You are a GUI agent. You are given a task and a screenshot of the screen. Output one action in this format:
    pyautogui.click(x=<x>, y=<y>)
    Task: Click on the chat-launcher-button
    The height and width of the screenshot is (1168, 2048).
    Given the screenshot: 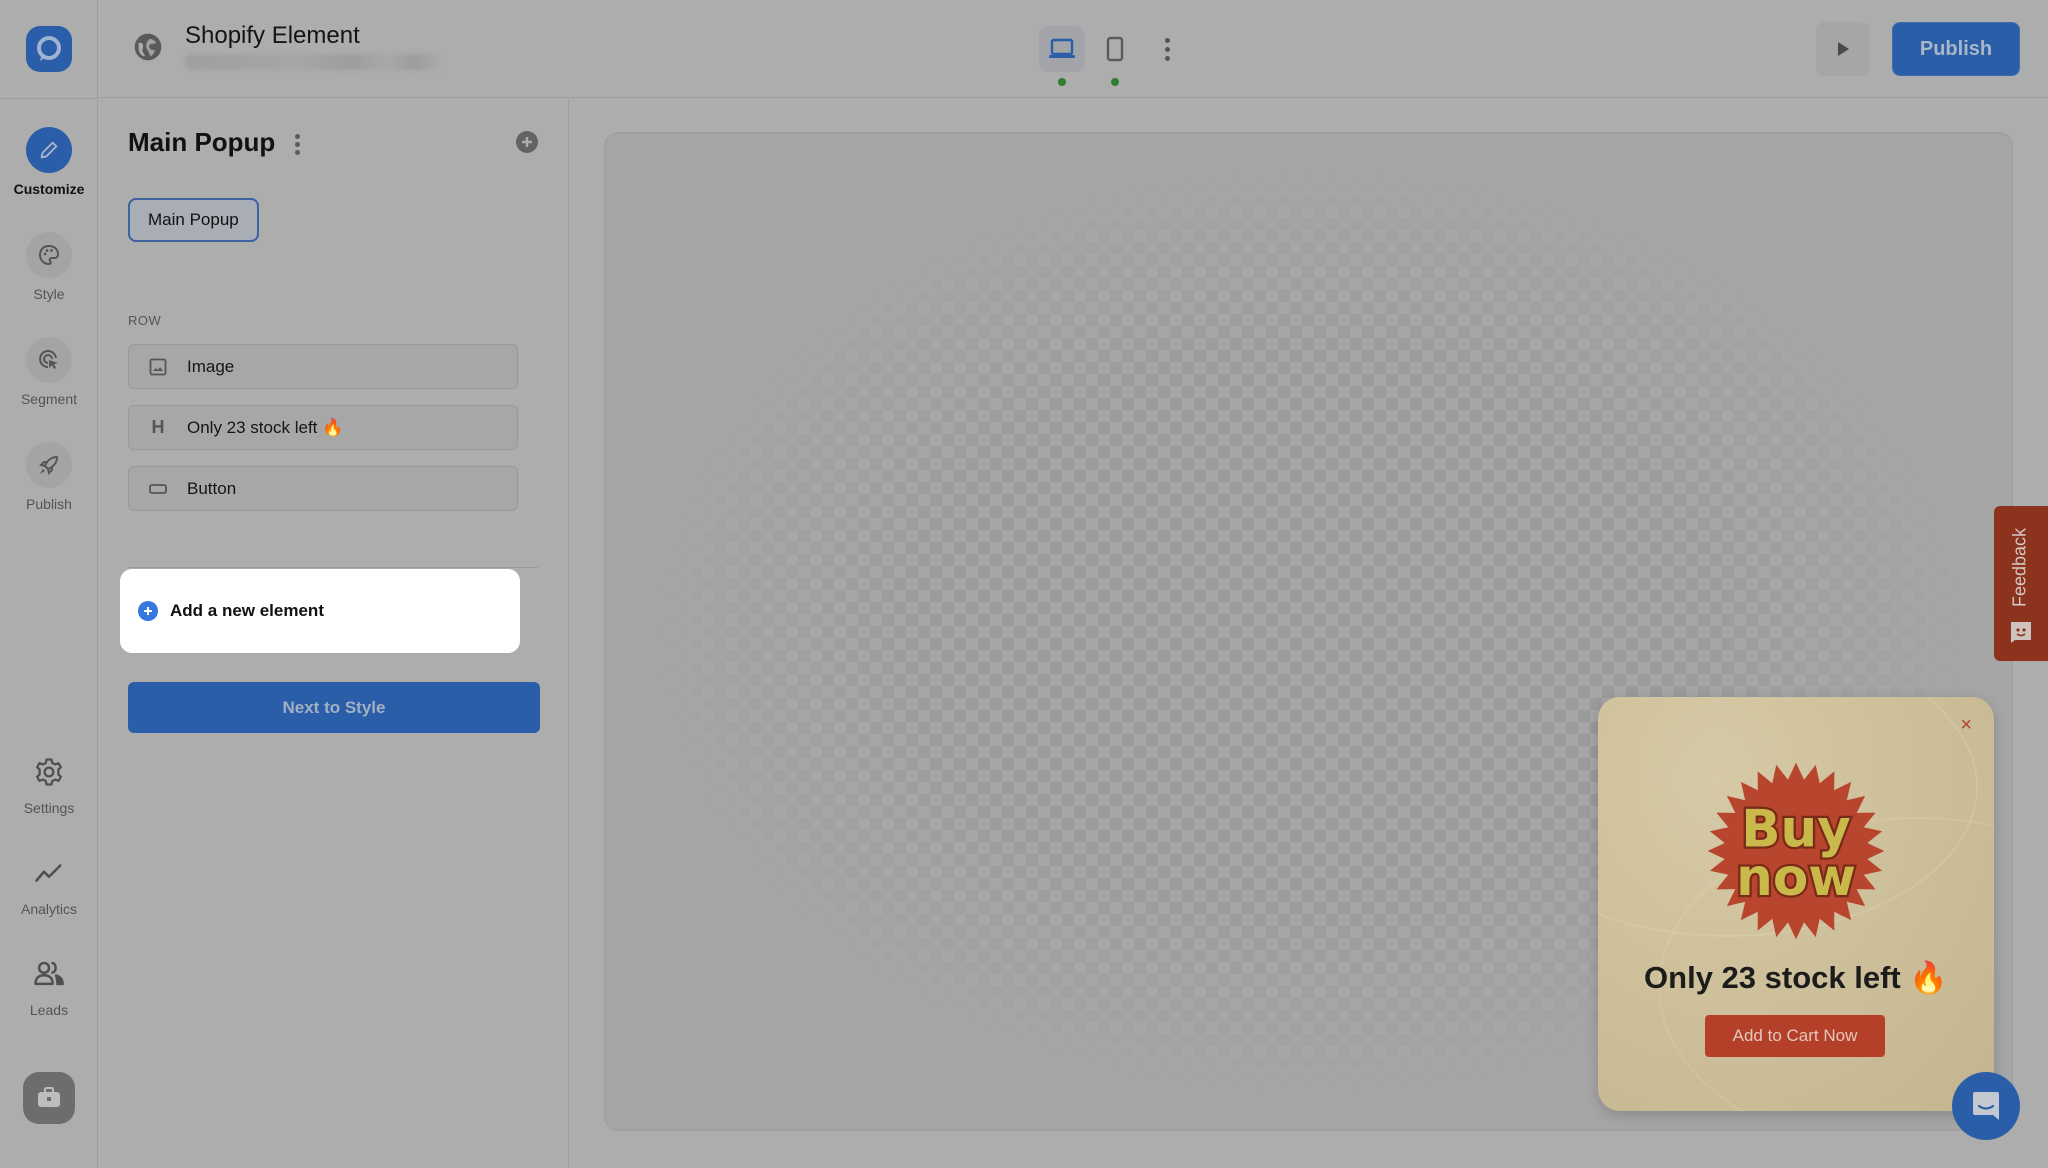 What is the action you would take?
    pyautogui.click(x=1986, y=1106)
    